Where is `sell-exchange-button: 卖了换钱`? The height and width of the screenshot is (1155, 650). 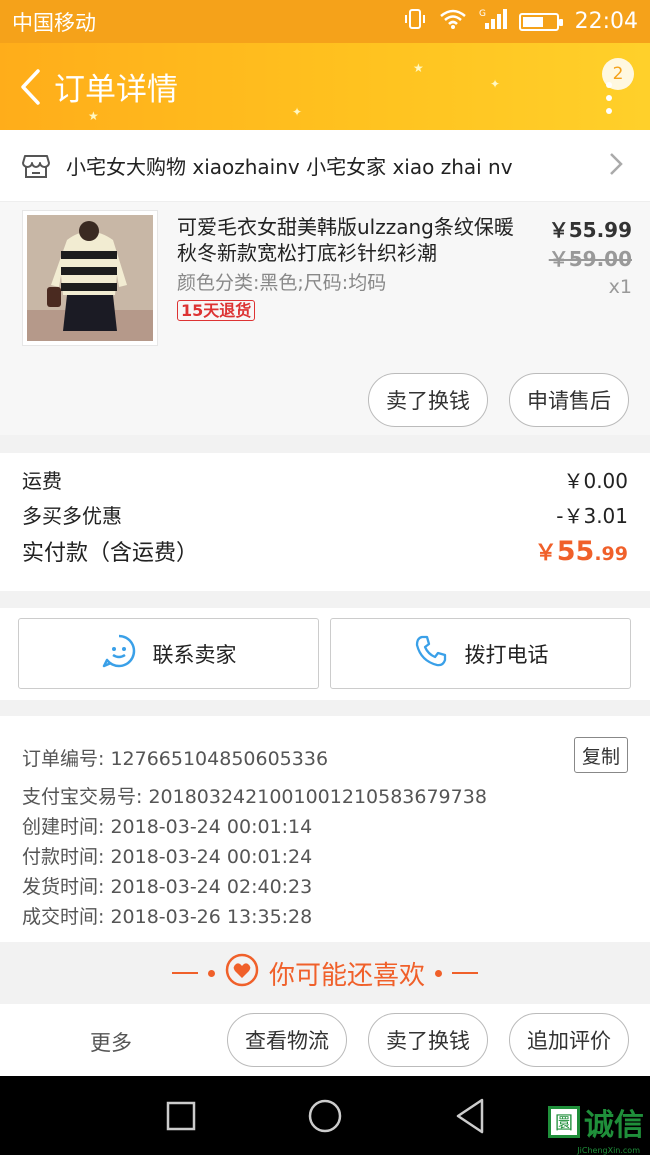 sell-exchange-button: 卖了换钱 is located at coordinates (428, 400).